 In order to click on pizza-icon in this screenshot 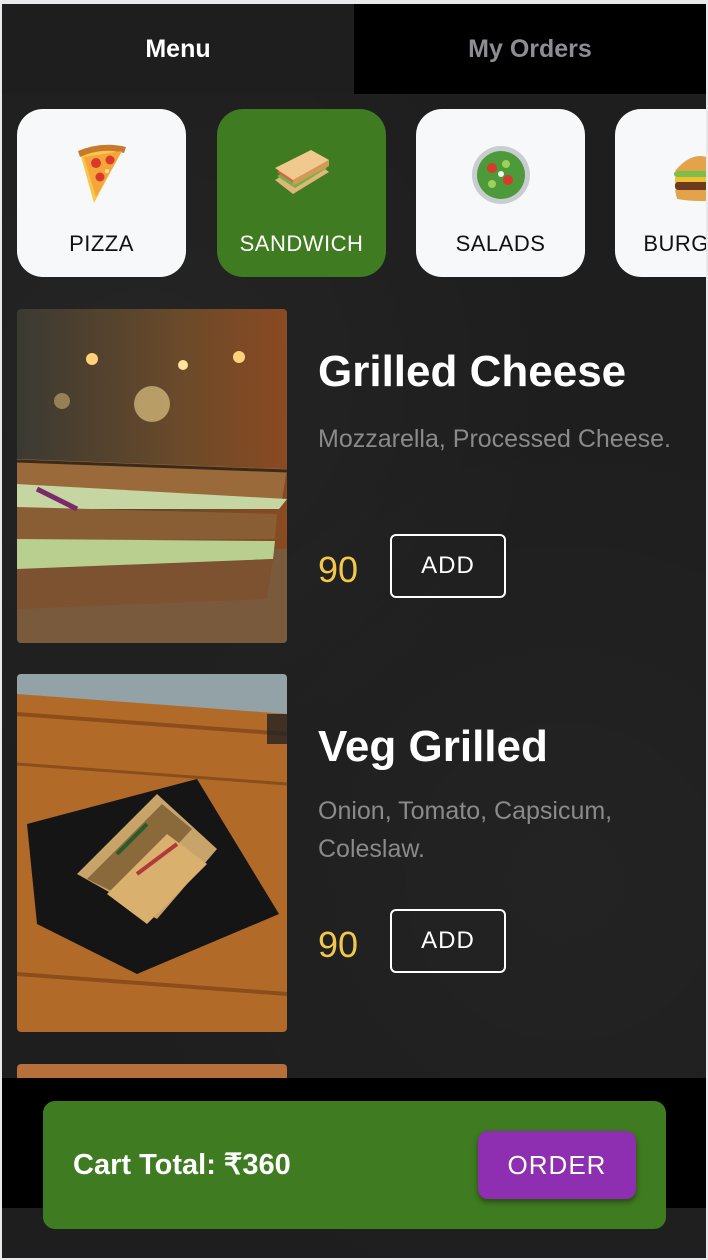, I will do `click(102, 175)`.